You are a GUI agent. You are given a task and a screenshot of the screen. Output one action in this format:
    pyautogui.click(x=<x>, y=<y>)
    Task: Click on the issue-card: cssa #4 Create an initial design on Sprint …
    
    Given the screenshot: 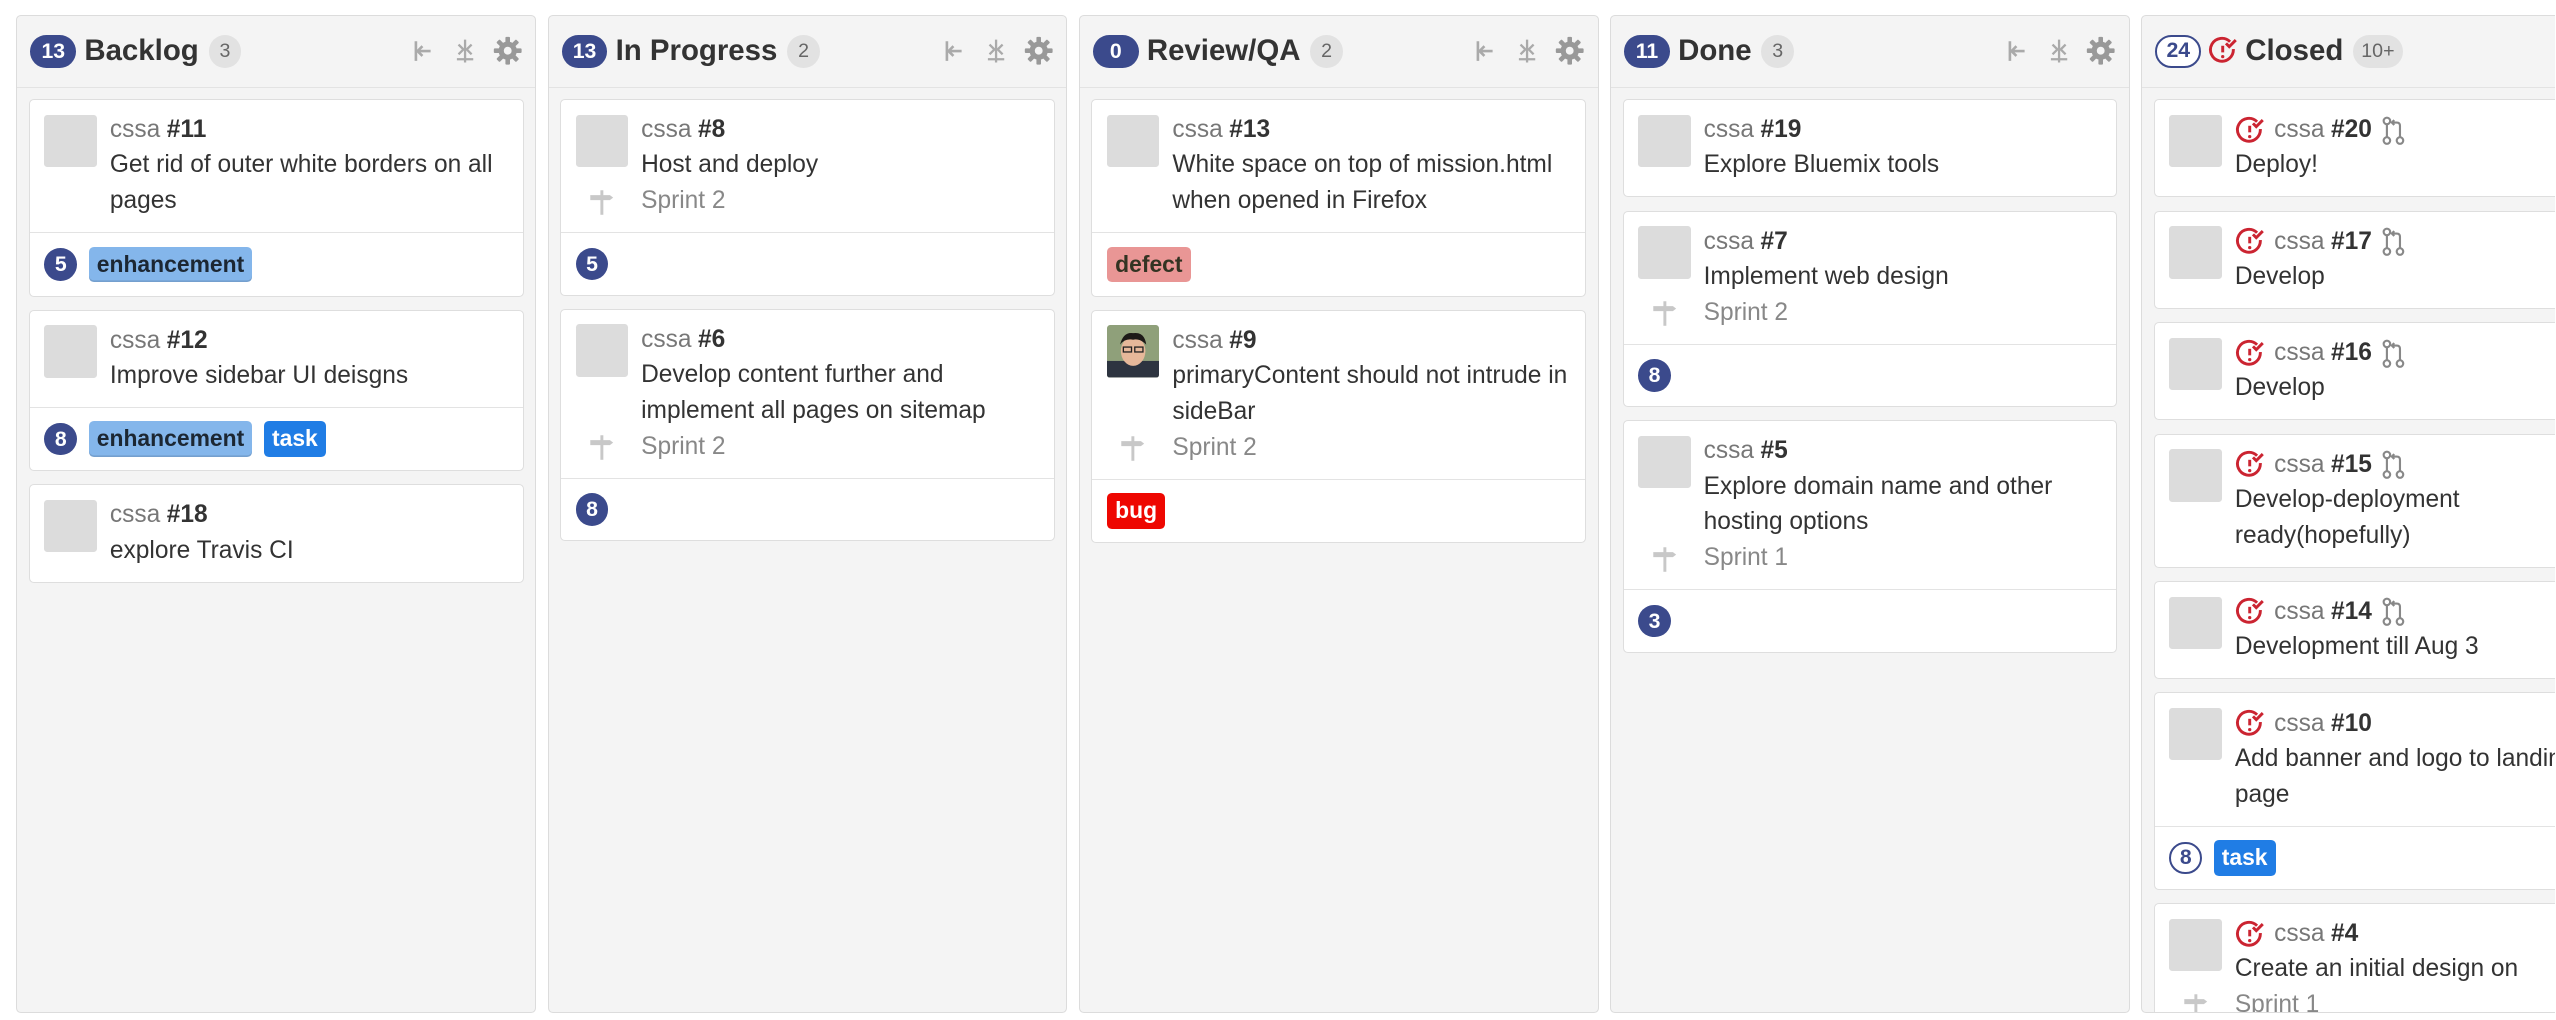 What is the action you would take?
    pyautogui.click(x=2354, y=957)
    